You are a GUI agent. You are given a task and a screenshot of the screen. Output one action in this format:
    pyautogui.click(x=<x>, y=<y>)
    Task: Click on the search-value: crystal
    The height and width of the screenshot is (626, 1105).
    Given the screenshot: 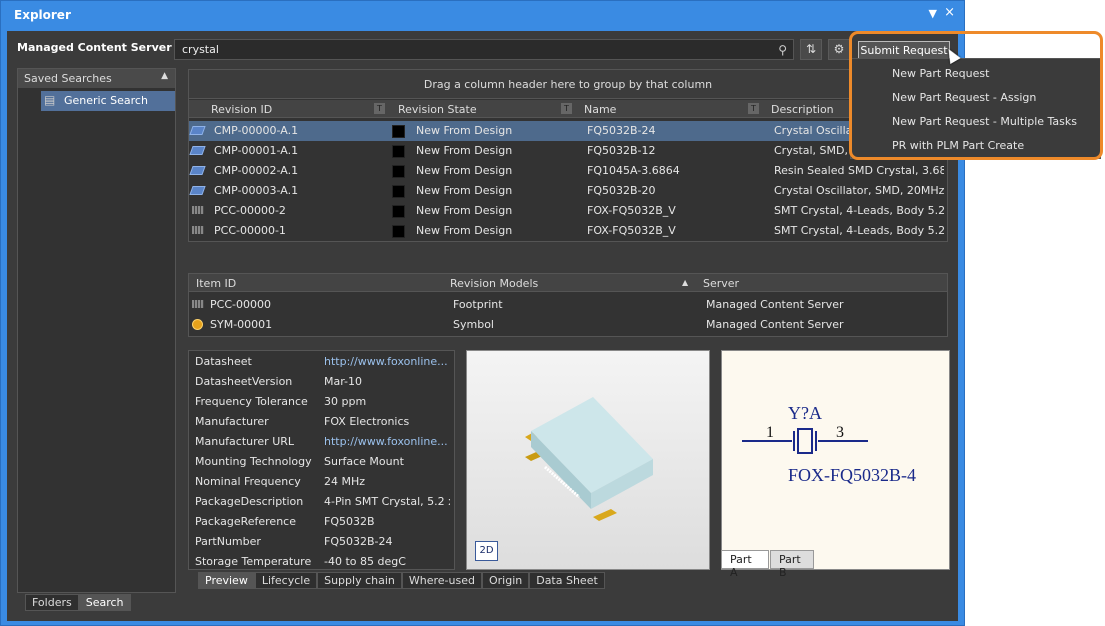 What is the action you would take?
    pyautogui.click(x=200, y=49)
    